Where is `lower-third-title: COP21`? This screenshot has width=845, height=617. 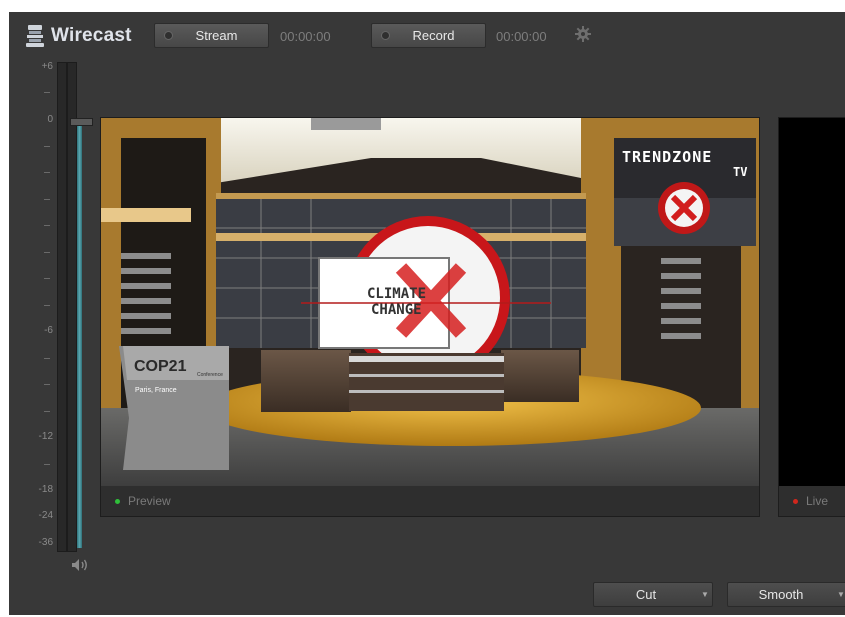
lower-third-title: COP21 is located at coordinates (160, 366).